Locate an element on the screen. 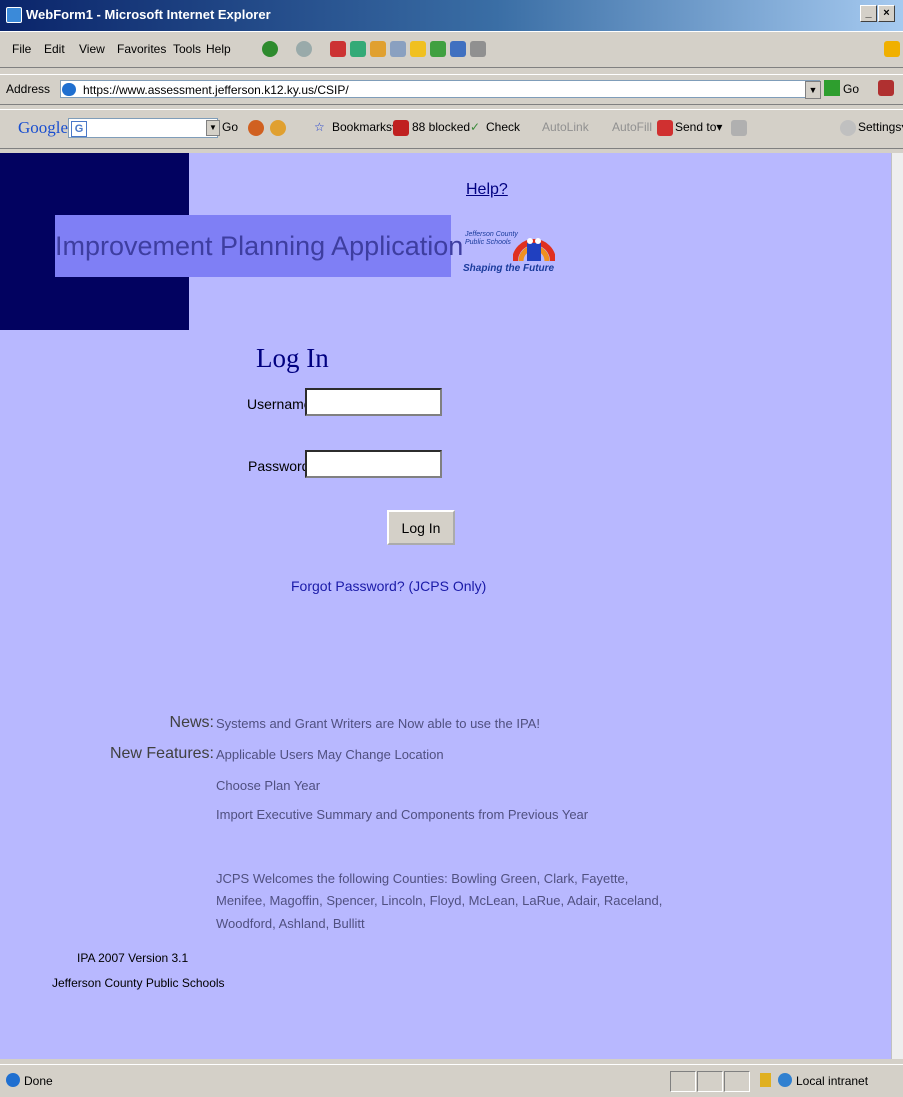 This screenshot has width=903, height=1097. go-arrow-icon is located at coordinates (832, 88).